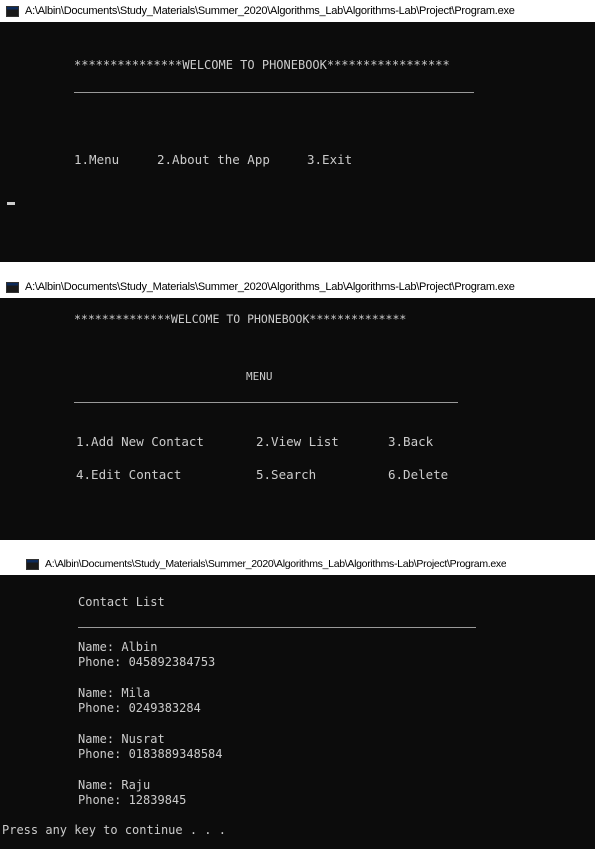  Describe the element at coordinates (139, 708) in the screenshot. I see `contact-phone: Phone: 0249383284` at that location.